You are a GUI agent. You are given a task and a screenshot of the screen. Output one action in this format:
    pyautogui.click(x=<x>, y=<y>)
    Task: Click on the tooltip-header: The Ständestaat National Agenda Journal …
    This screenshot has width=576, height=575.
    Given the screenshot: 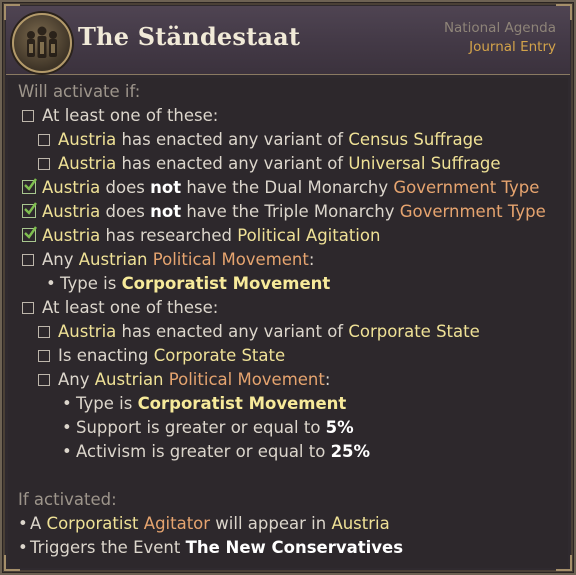 What is the action you would take?
    pyautogui.click(x=288, y=40)
    